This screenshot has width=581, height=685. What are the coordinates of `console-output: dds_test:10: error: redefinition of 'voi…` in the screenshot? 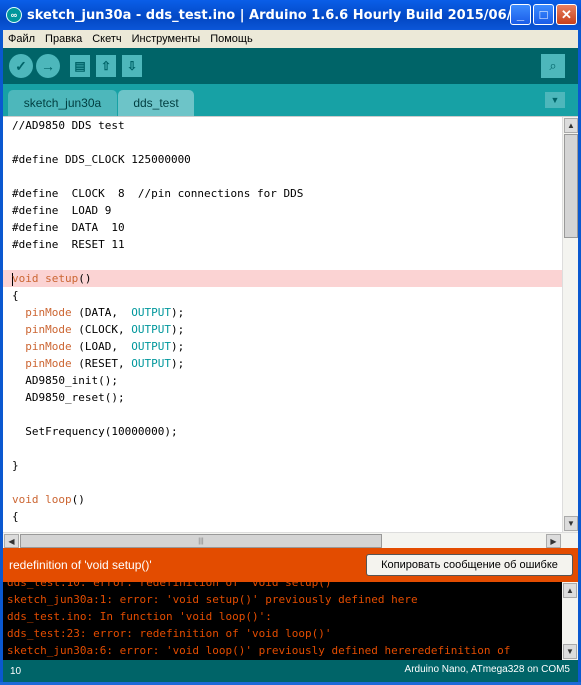 It's located at (290, 621).